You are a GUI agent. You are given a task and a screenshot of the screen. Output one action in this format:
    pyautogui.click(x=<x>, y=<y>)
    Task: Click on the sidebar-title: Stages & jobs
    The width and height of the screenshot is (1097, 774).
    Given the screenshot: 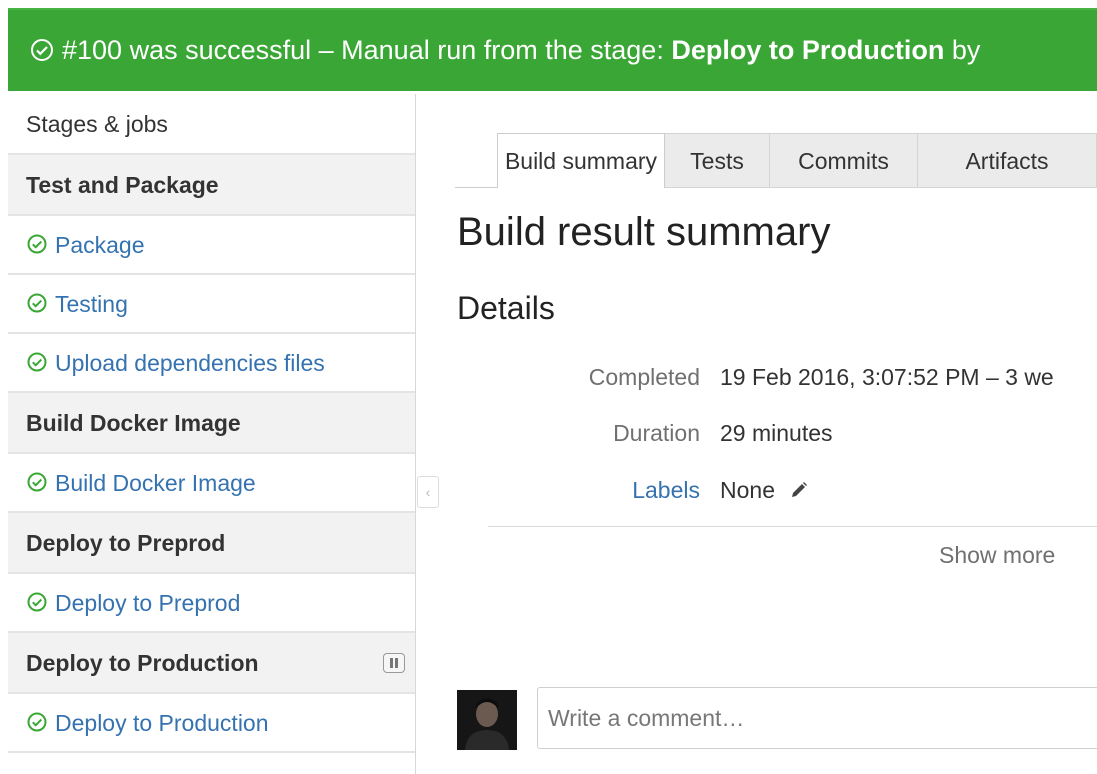 What is the action you would take?
    pyautogui.click(x=211, y=124)
    